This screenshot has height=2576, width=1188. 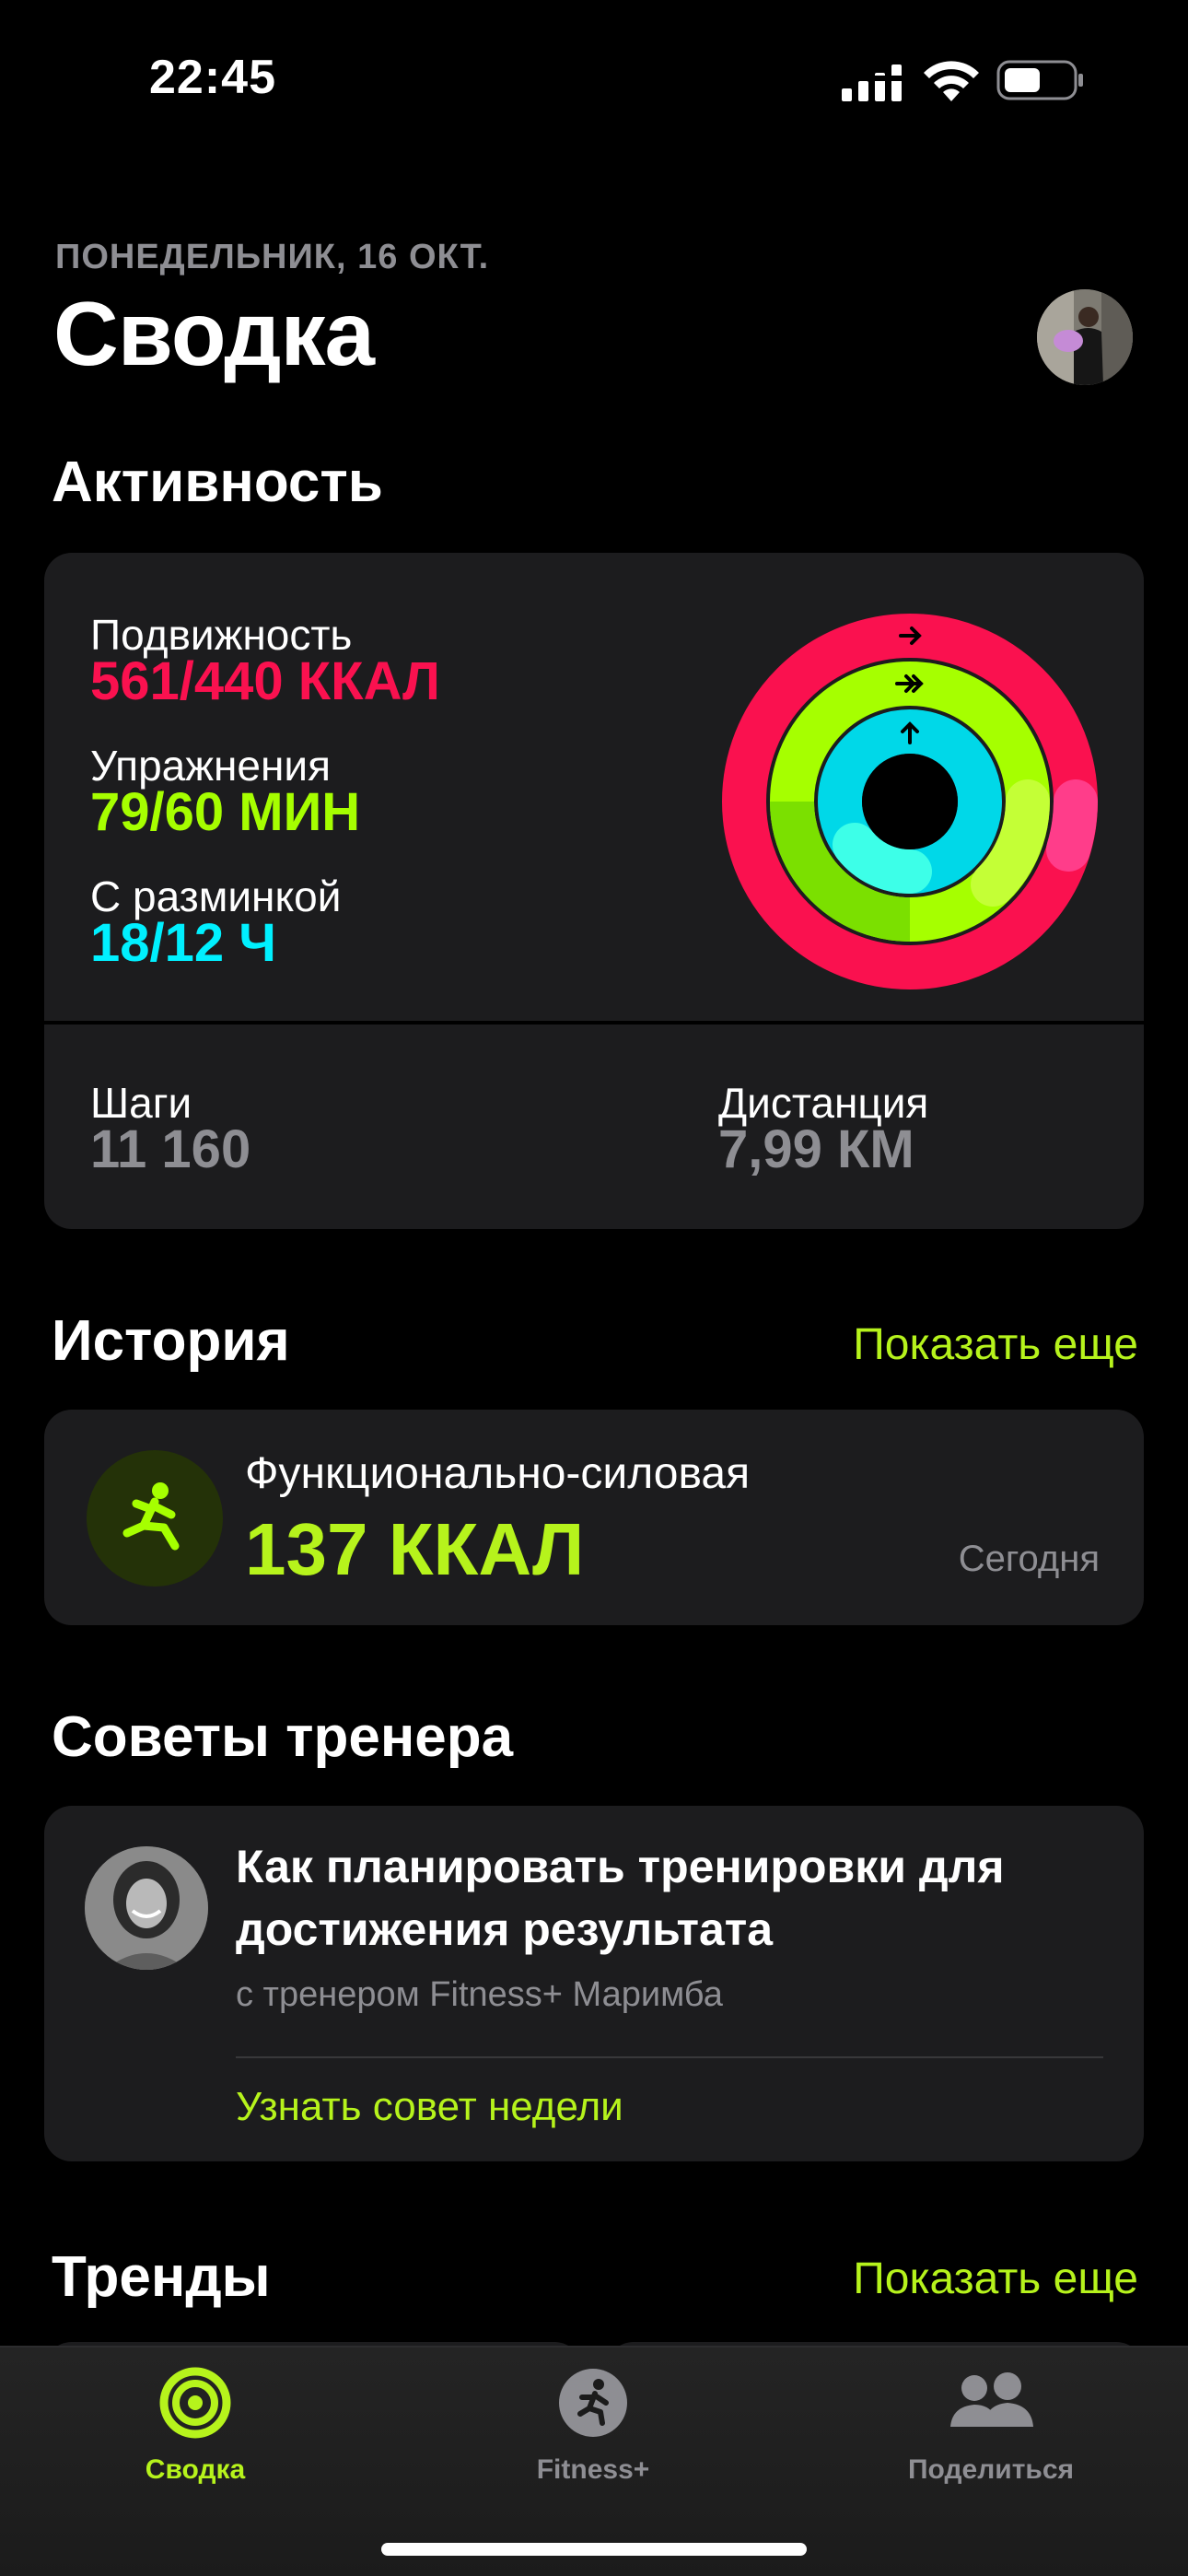 I want to click on tab-sharing: Поделиться, so click(x=991, y=2435).